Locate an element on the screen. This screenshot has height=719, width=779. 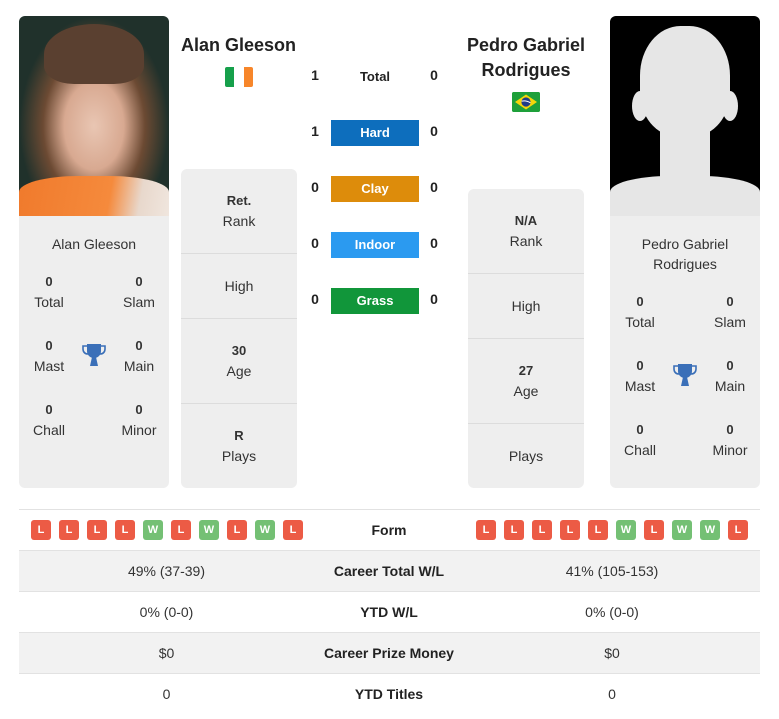
player1-name: Alan Gleeson is located at coordinates (238, 45).